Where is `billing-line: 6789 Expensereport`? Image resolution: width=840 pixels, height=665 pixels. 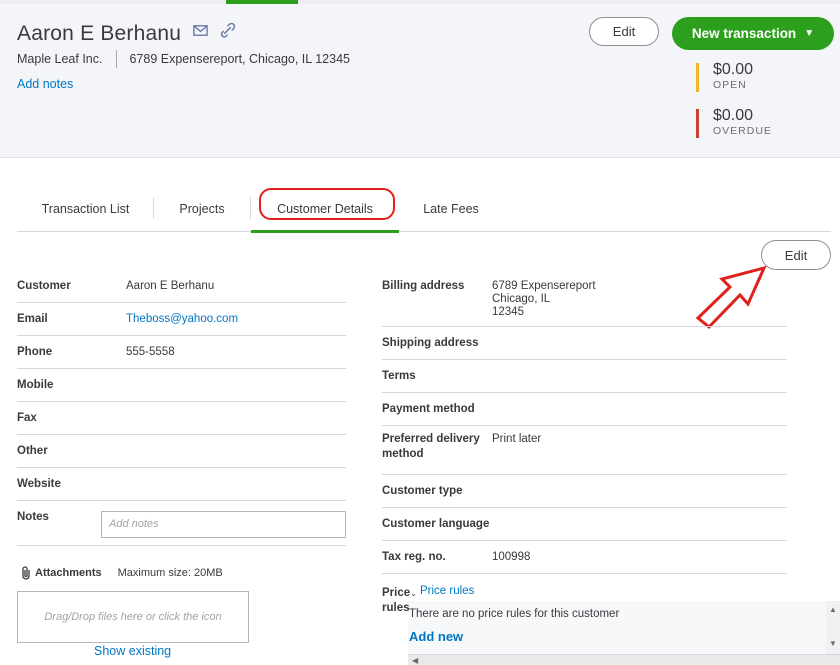 billing-line: 6789 Expensereport is located at coordinates (544, 286).